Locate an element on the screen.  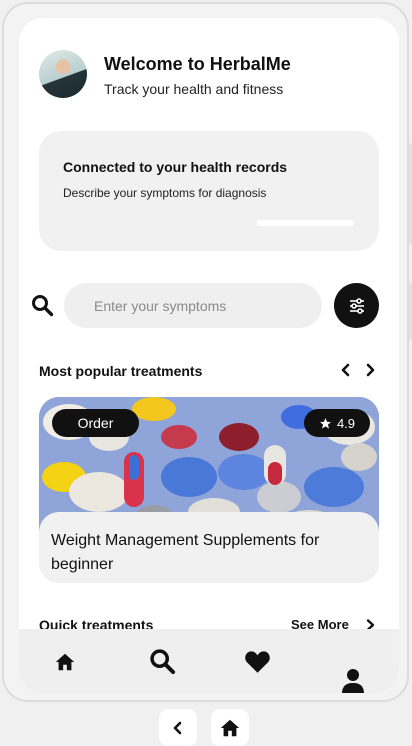
back-button is located at coordinates (178, 727).